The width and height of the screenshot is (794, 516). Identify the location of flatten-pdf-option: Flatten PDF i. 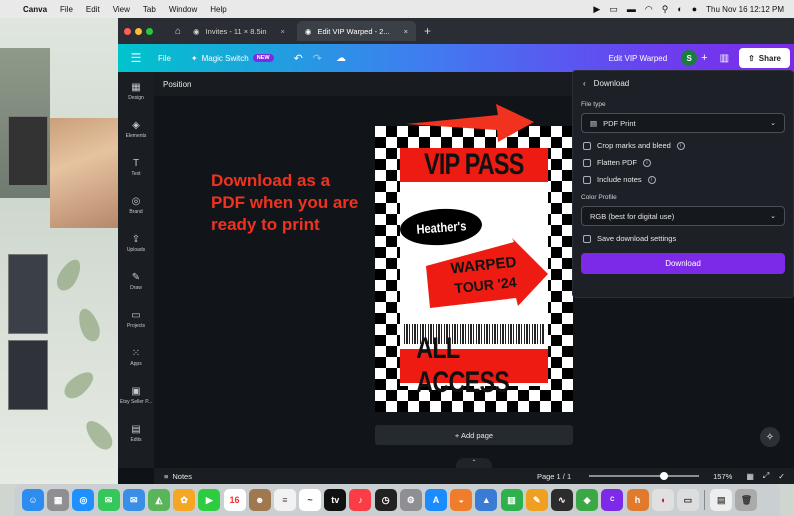
(683, 162).